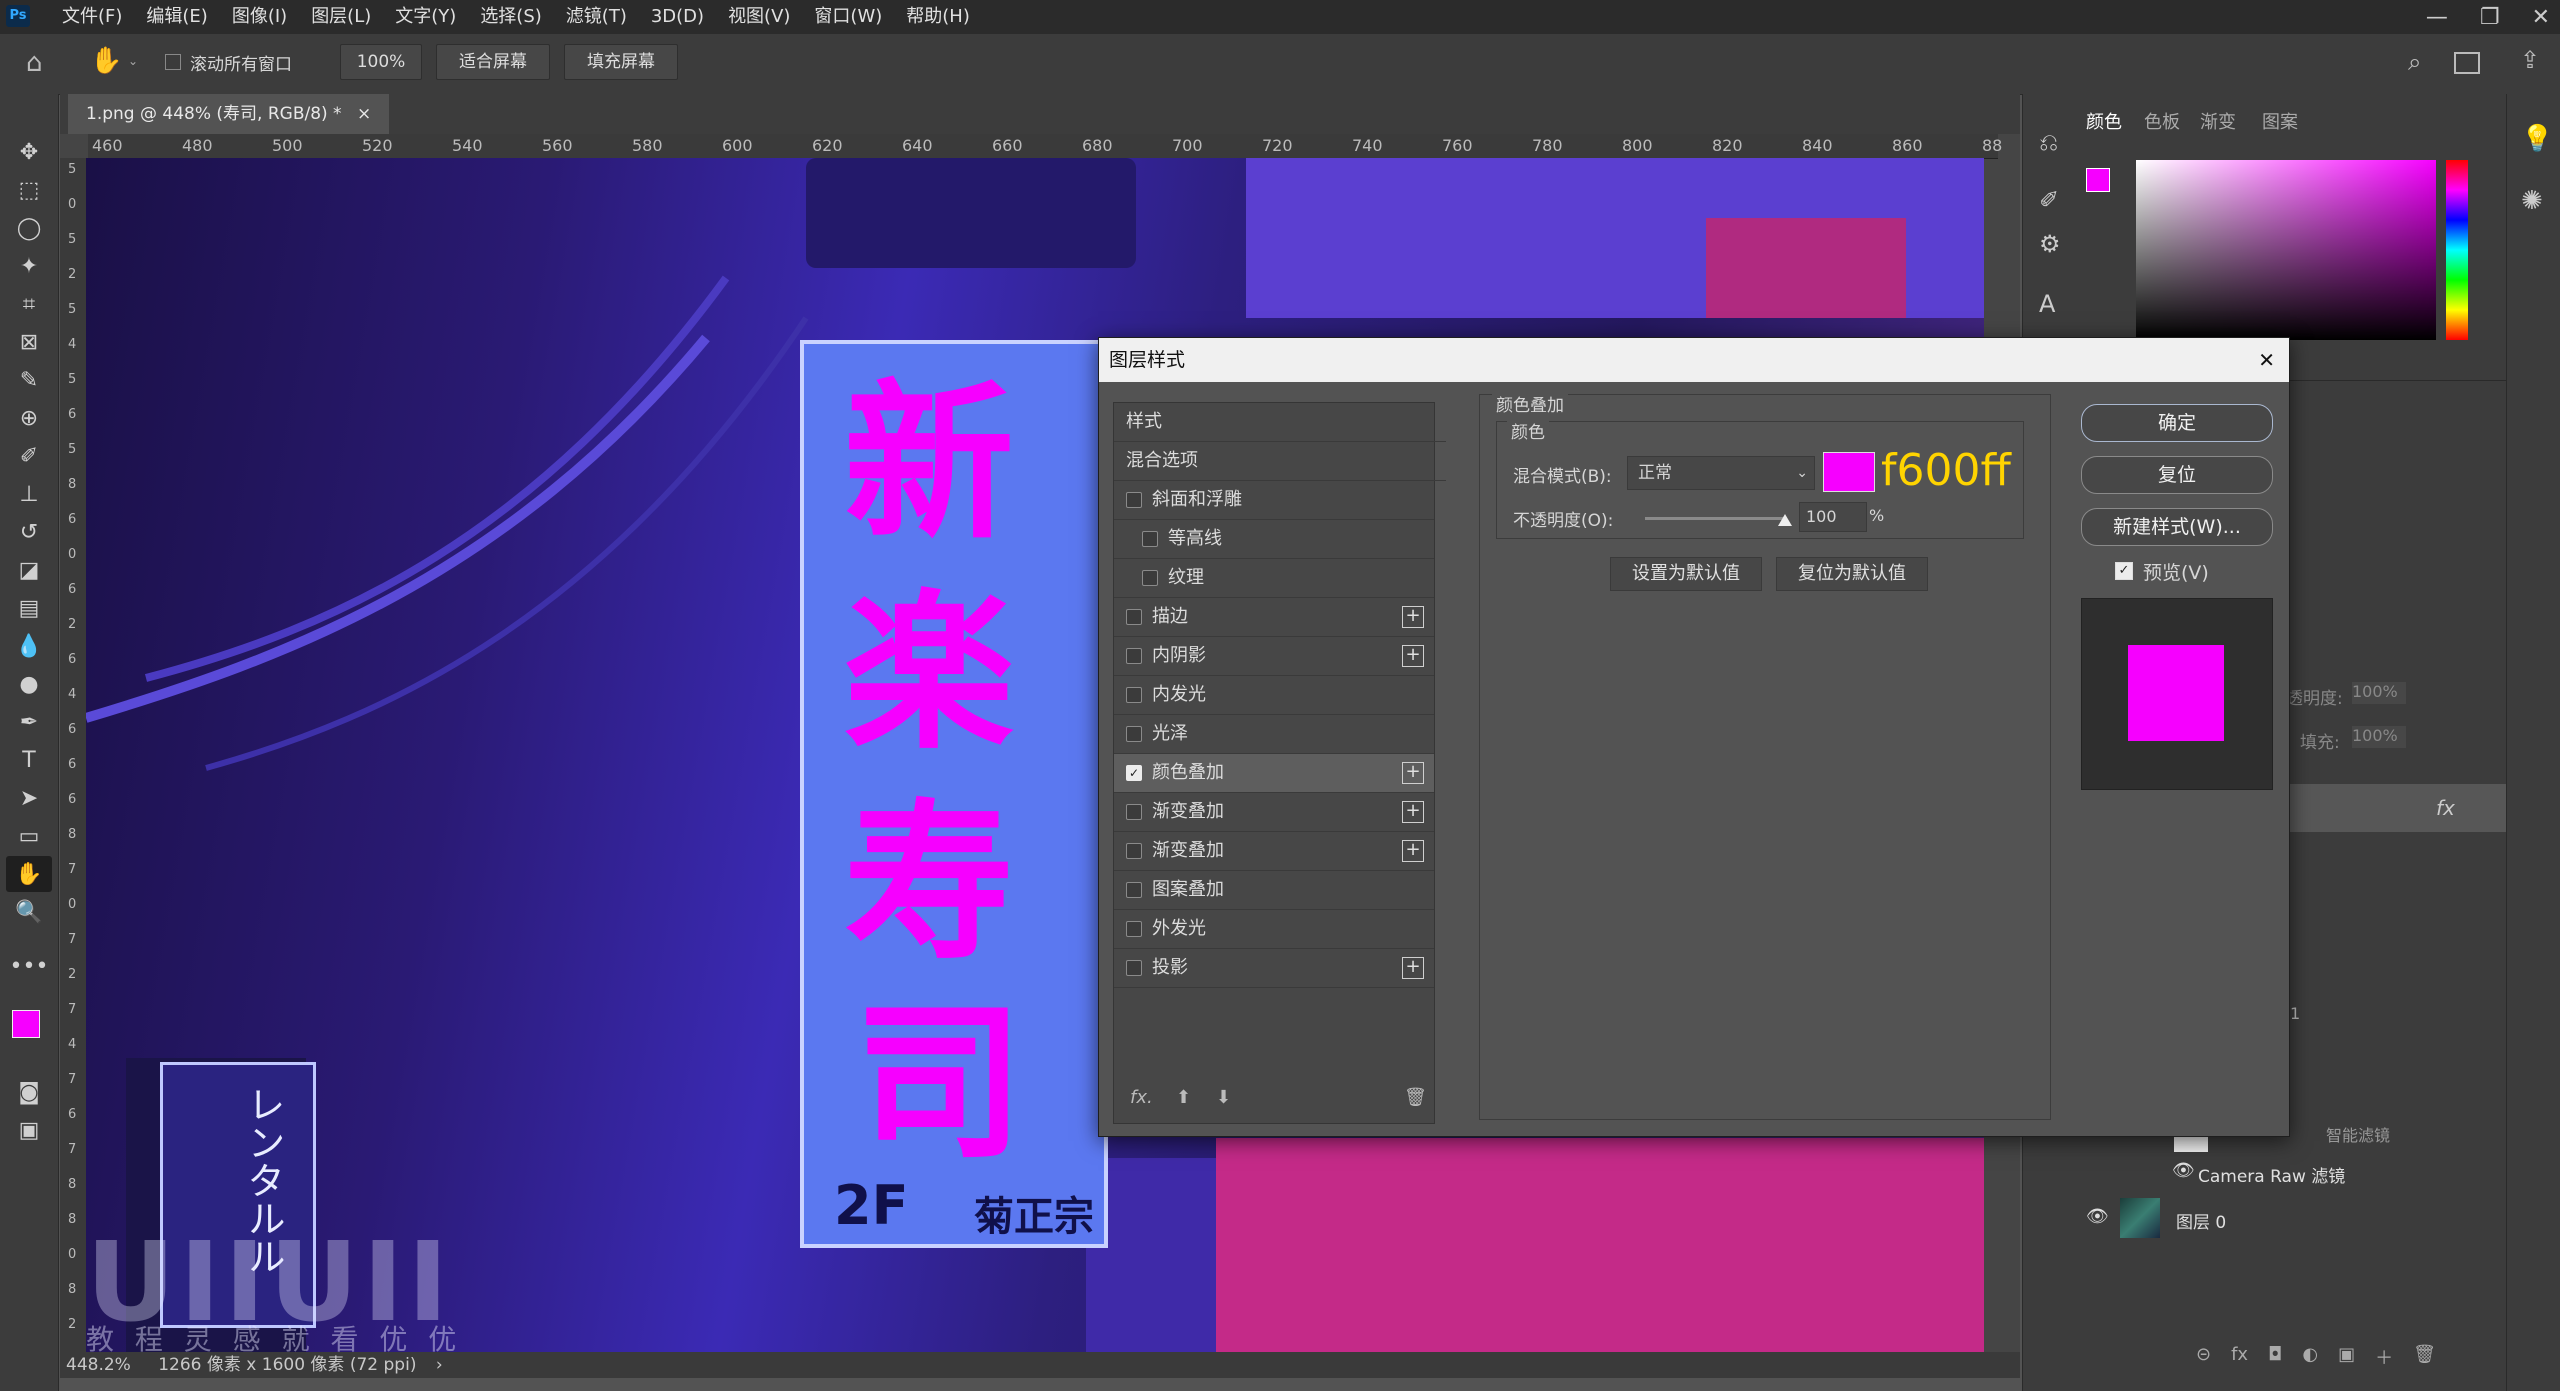 This screenshot has width=2560, height=1391. I want to click on frame-tool-icon: ⊠, so click(29, 342).